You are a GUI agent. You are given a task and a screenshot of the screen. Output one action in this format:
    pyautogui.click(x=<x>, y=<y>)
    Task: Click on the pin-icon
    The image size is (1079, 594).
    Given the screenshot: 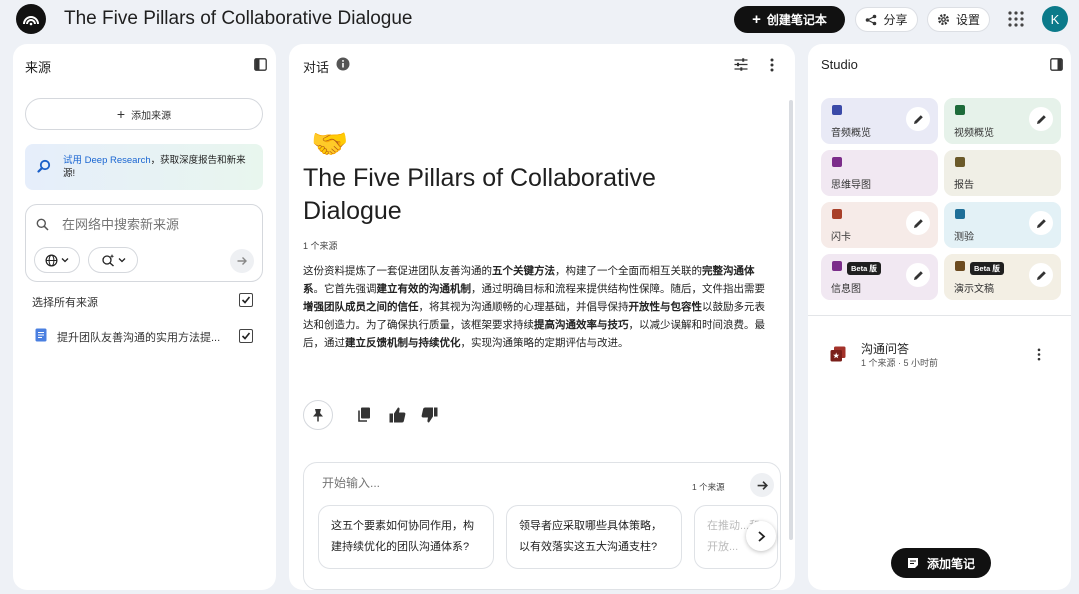 What is the action you would take?
    pyautogui.click(x=318, y=415)
    